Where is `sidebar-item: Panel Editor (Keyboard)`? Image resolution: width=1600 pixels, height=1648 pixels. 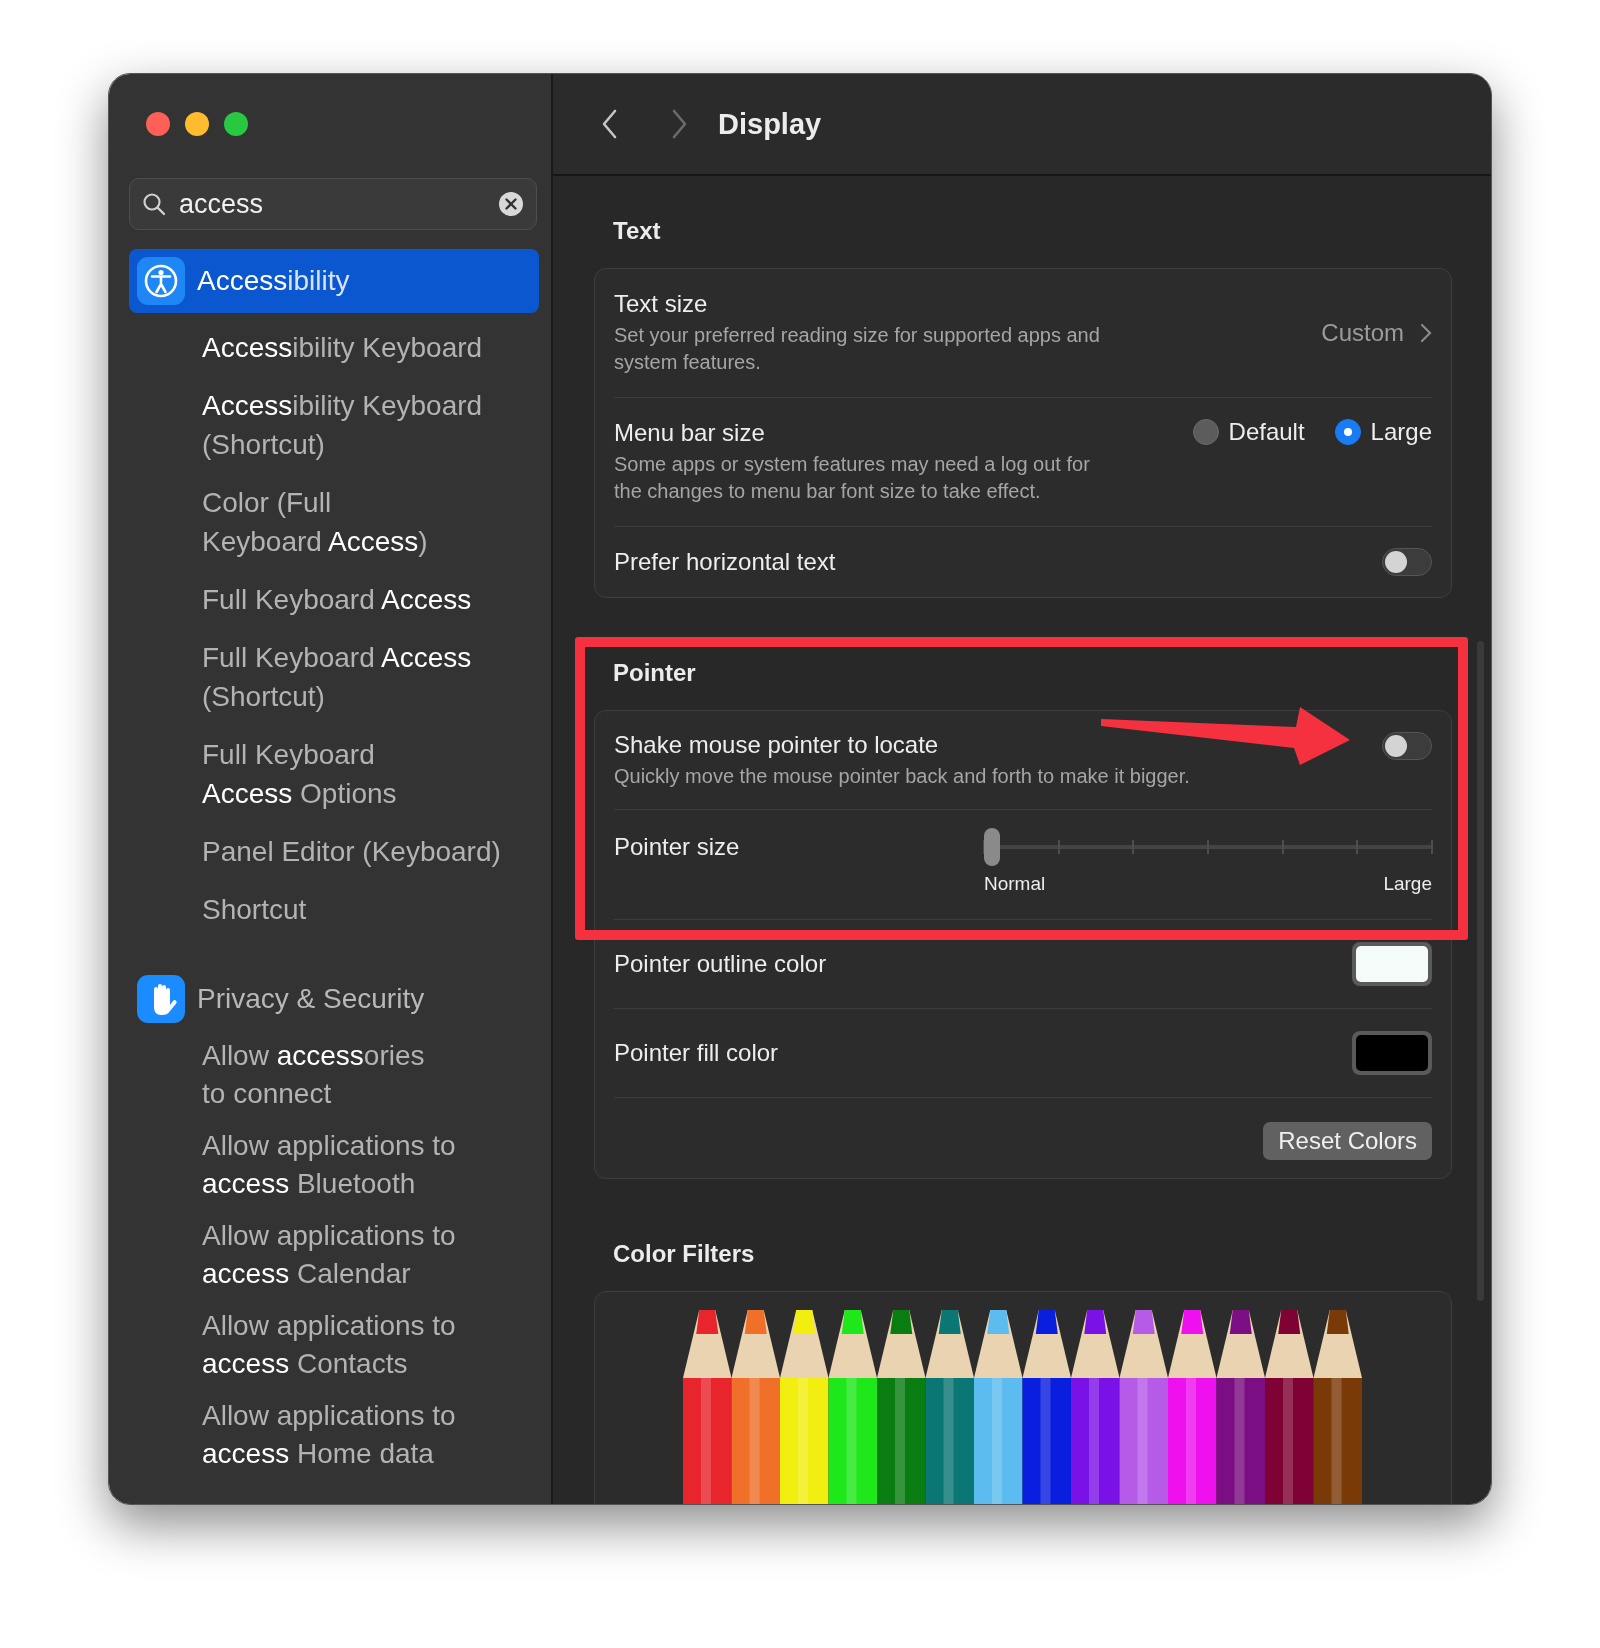 sidebar-item: Panel Editor (Keyboard) is located at coordinates (334, 851).